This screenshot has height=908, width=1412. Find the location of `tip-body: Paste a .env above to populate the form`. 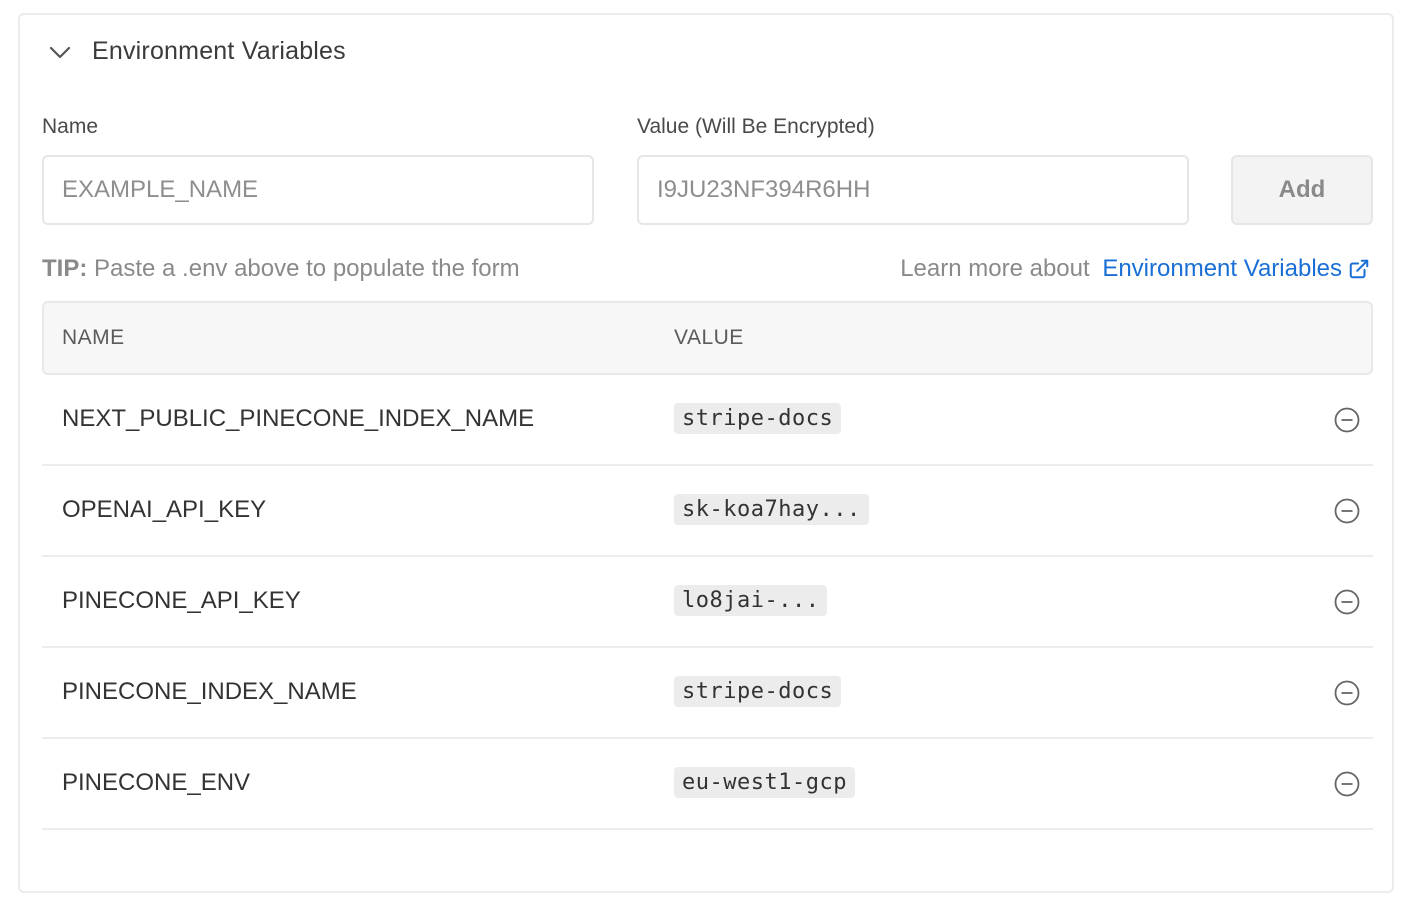

tip-body: Paste a .env above to populate the form is located at coordinates (303, 268).